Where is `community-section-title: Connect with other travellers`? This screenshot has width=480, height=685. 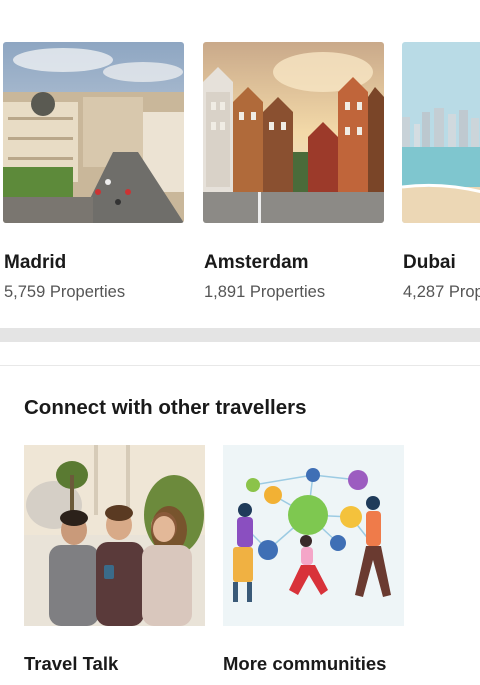 community-section-title: Connect with other travellers is located at coordinates (165, 407).